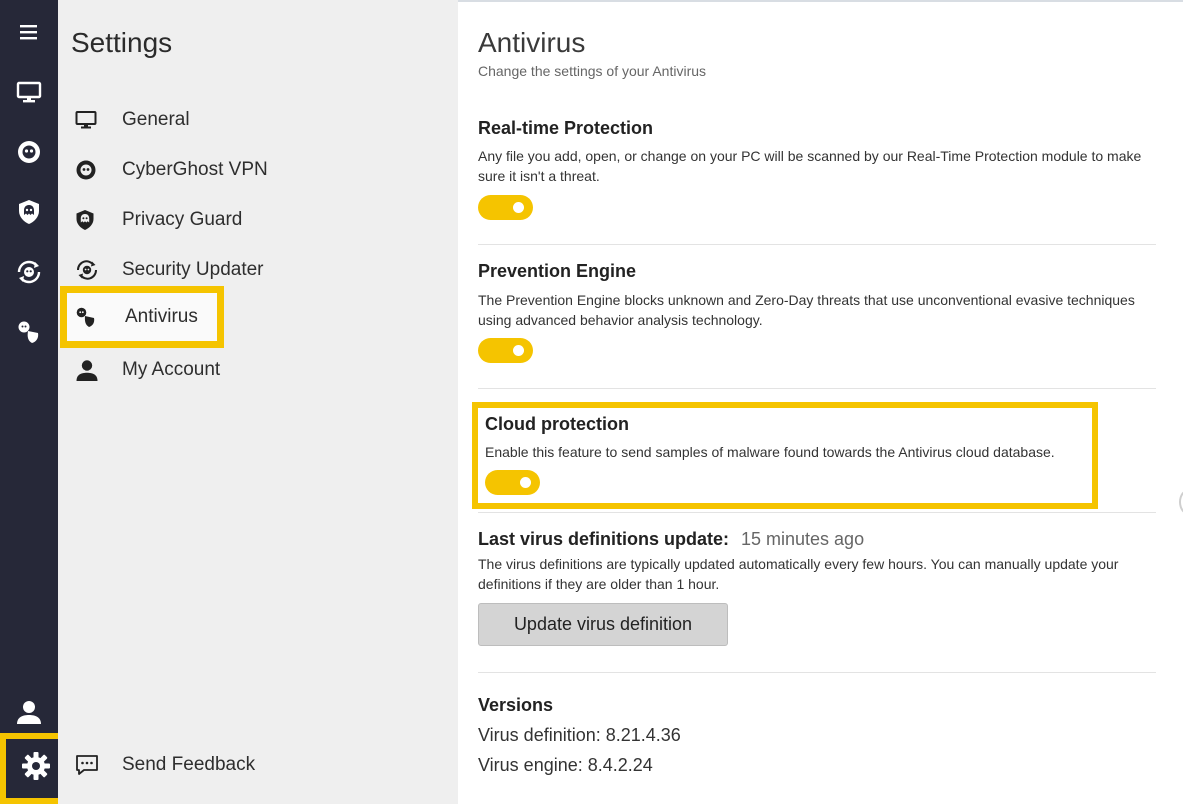 The width and height of the screenshot is (1183, 804). Describe the element at coordinates (29, 402) in the screenshot. I see `icon-rail` at that location.